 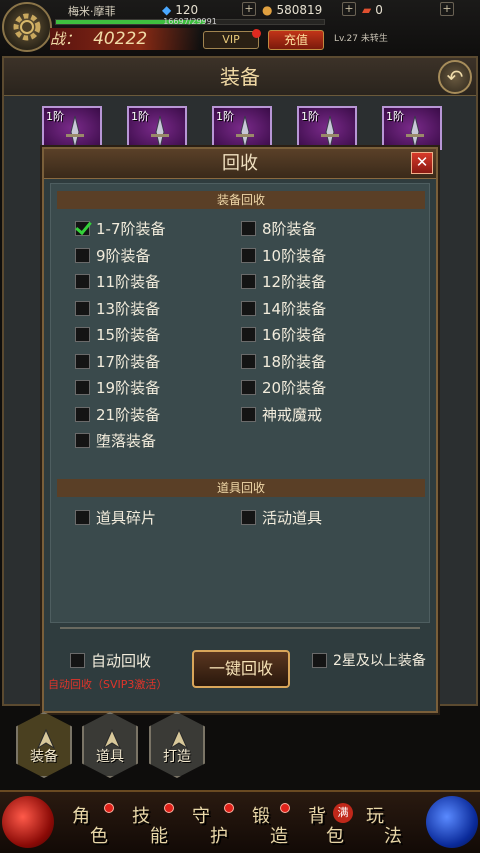 What do you see at coordinates (219, 836) in the screenshot?
I see `nav-char-2: 护` at bounding box center [219, 836].